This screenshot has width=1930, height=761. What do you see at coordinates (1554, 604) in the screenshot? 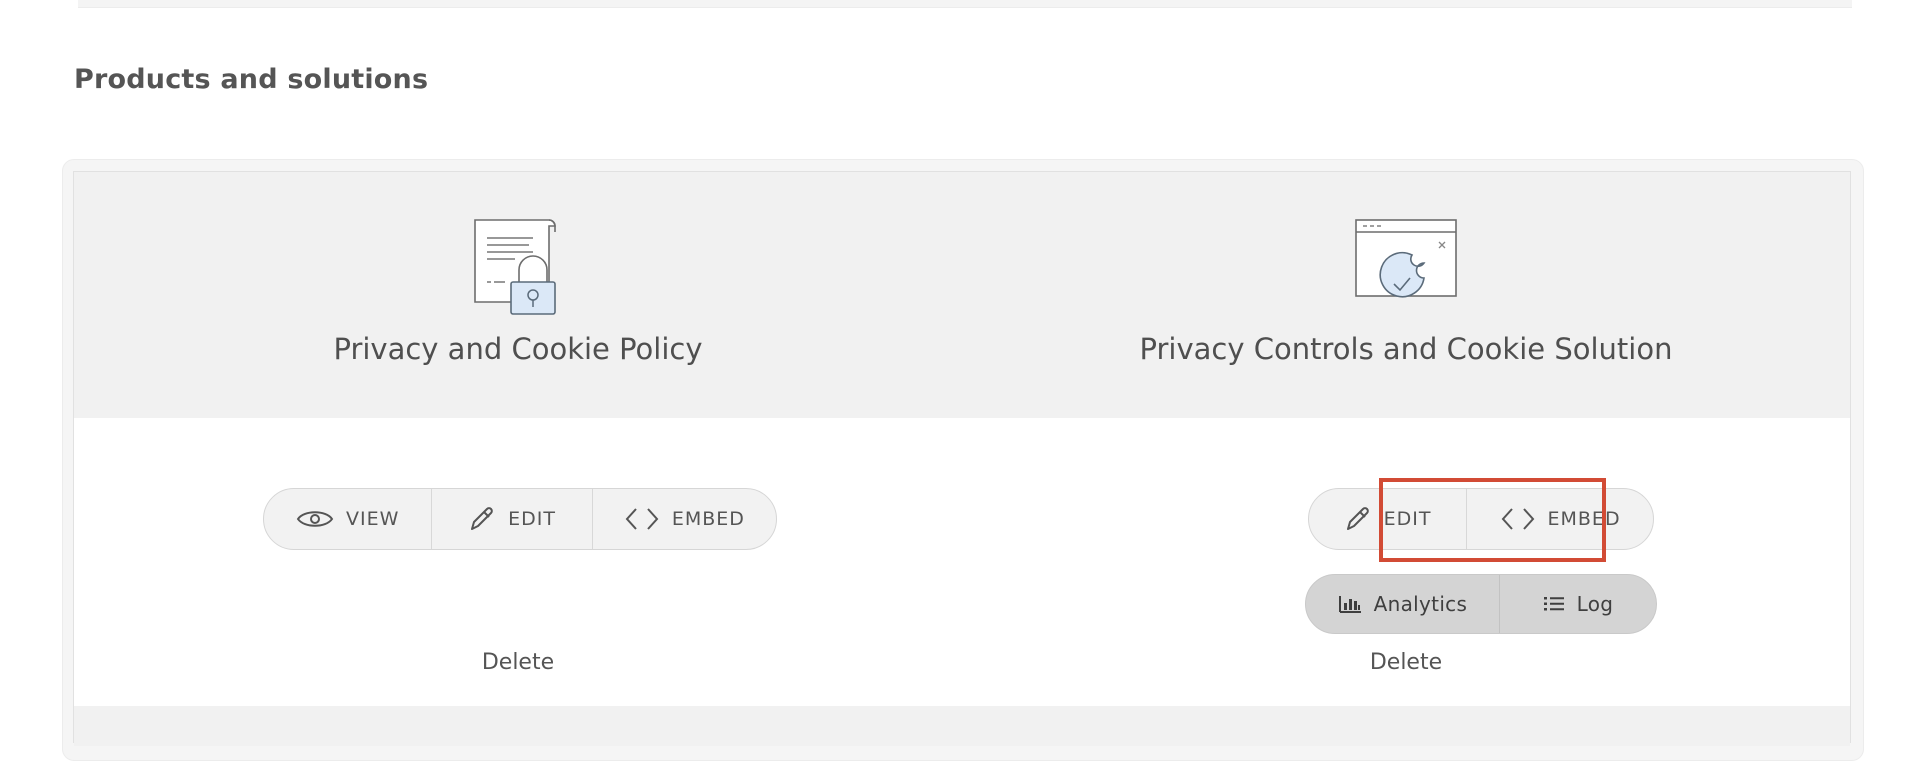
I see `list-icon` at bounding box center [1554, 604].